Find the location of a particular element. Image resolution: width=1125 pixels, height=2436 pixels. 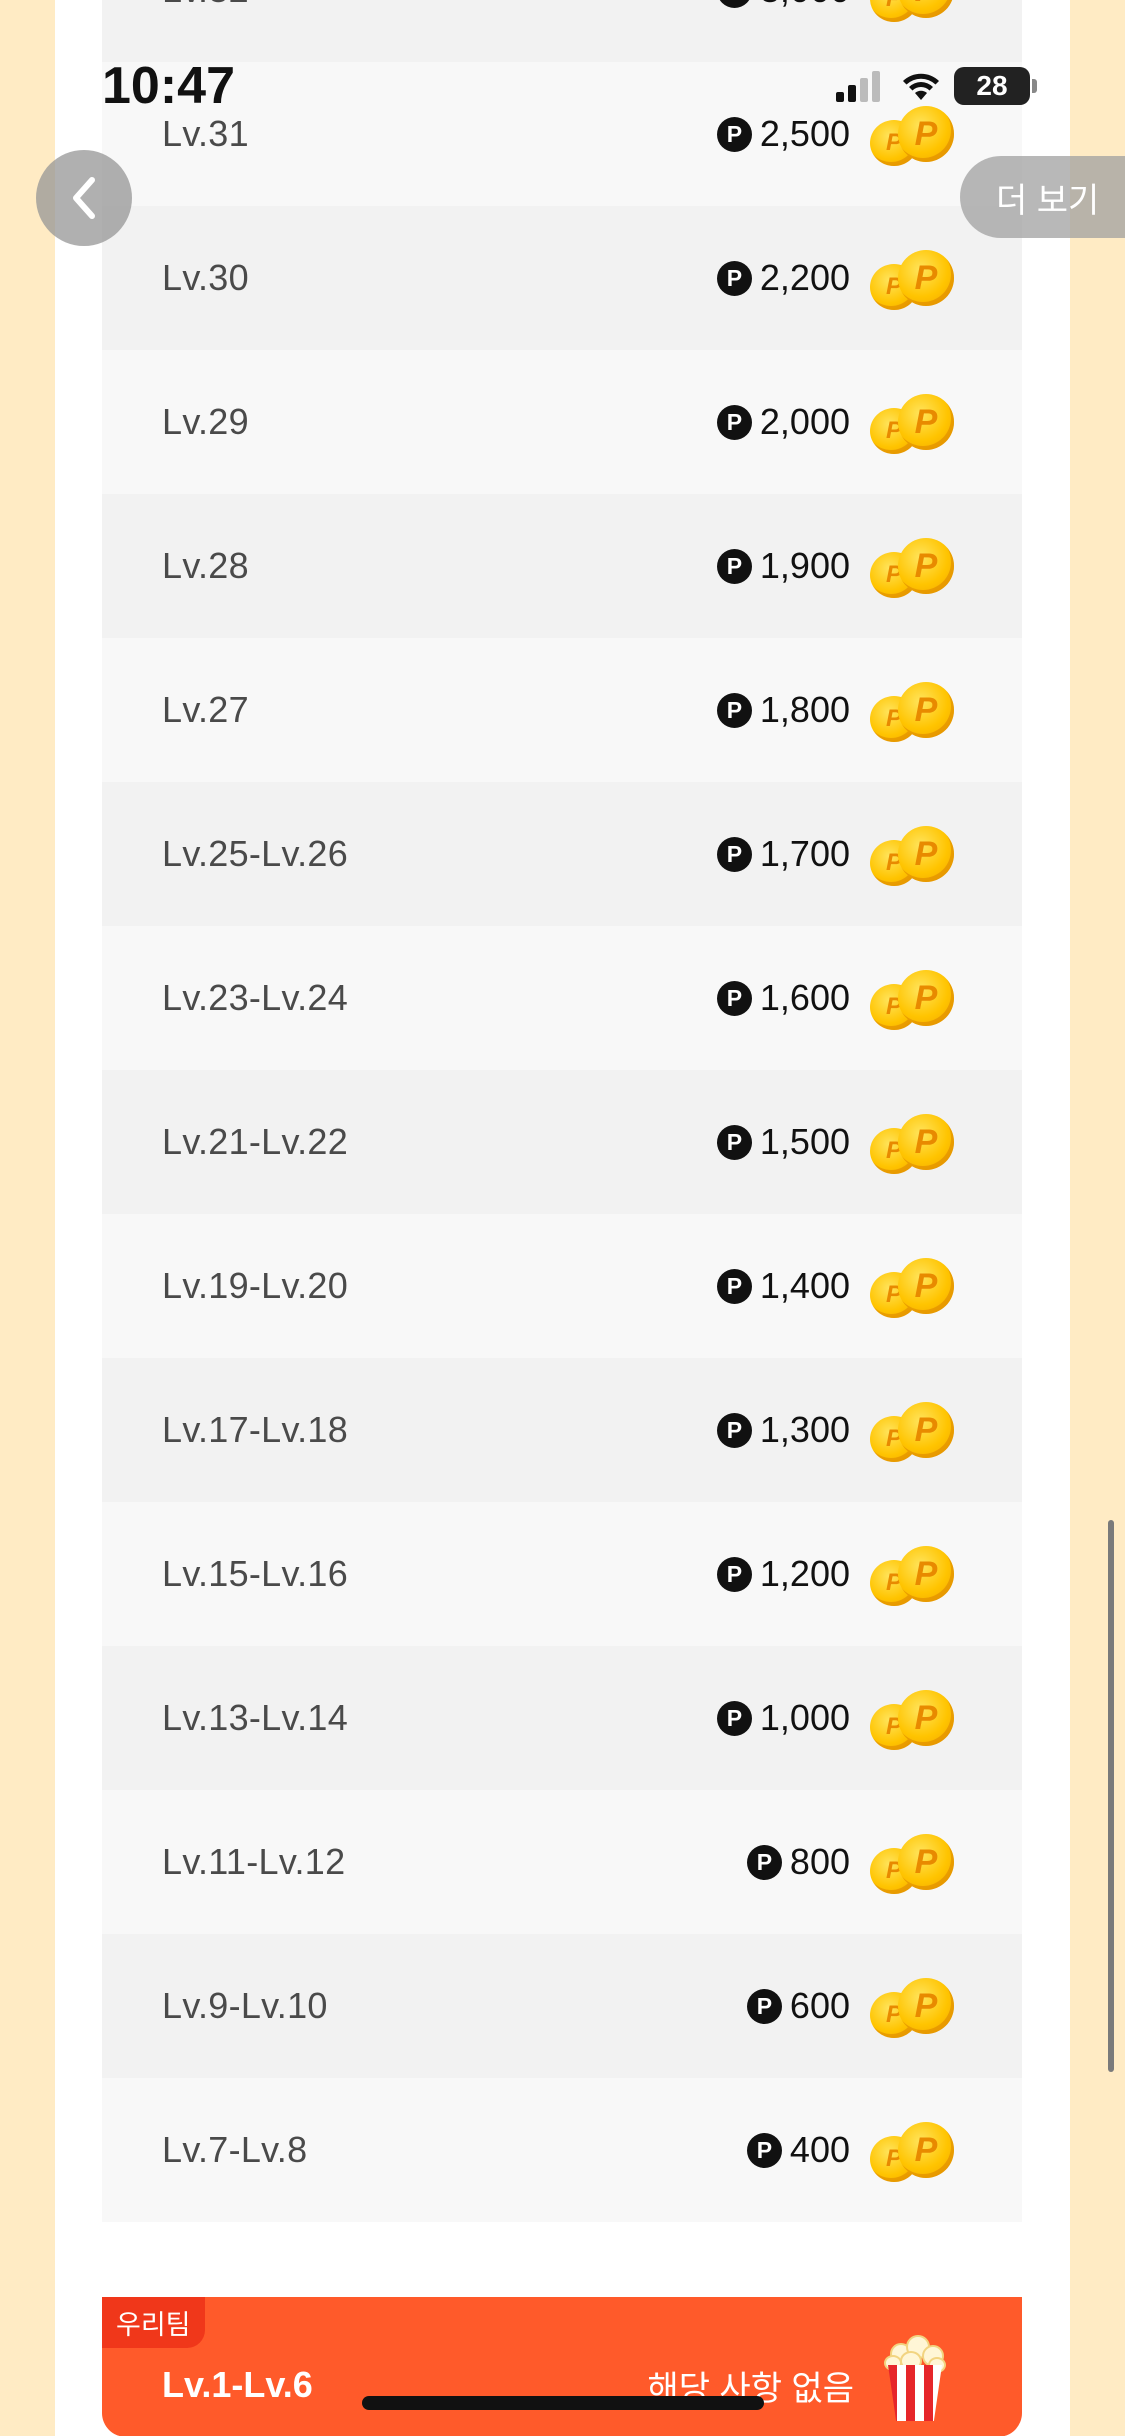

points-value: P 1,700 is located at coordinates (783, 854).